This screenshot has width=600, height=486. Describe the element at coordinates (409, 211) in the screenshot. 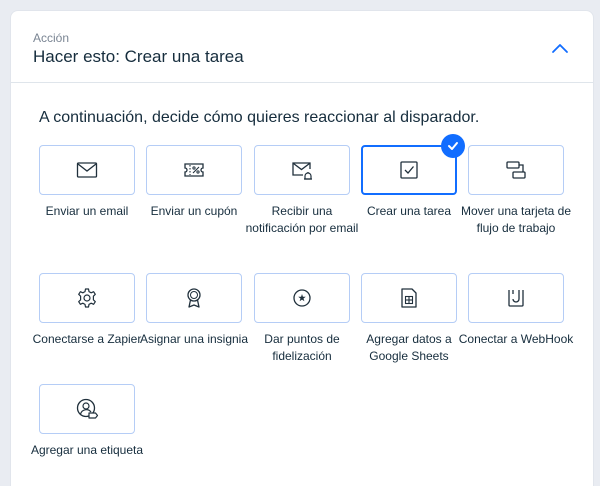

I see `action-label-create-task: Crear una tarea` at that location.